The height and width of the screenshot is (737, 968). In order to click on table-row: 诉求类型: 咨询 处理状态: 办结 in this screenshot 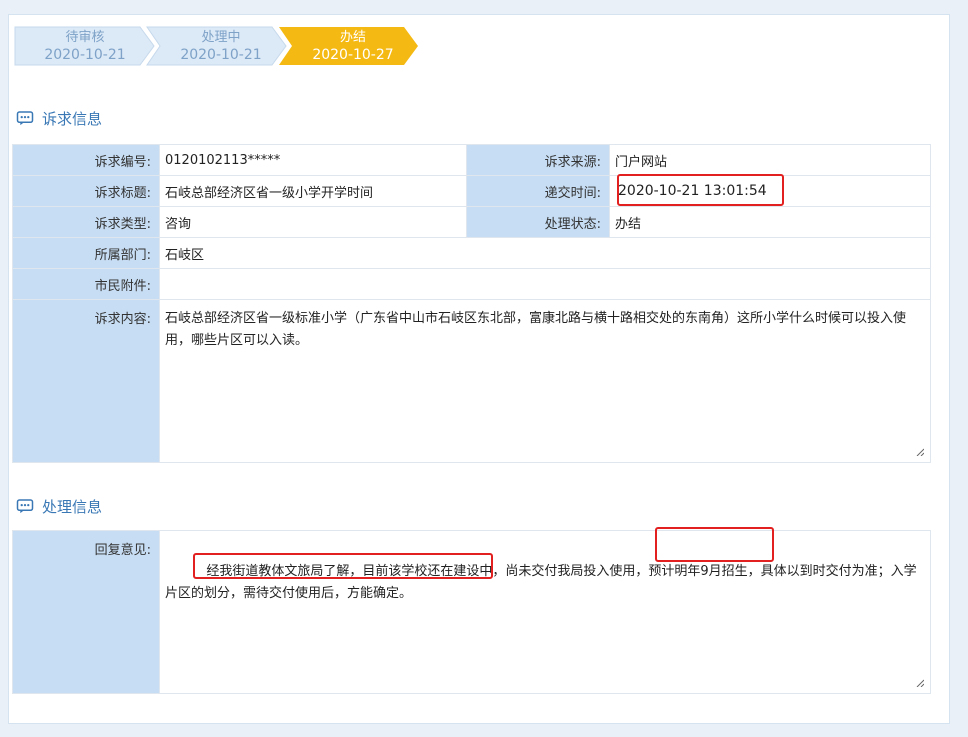, I will do `click(471, 222)`.